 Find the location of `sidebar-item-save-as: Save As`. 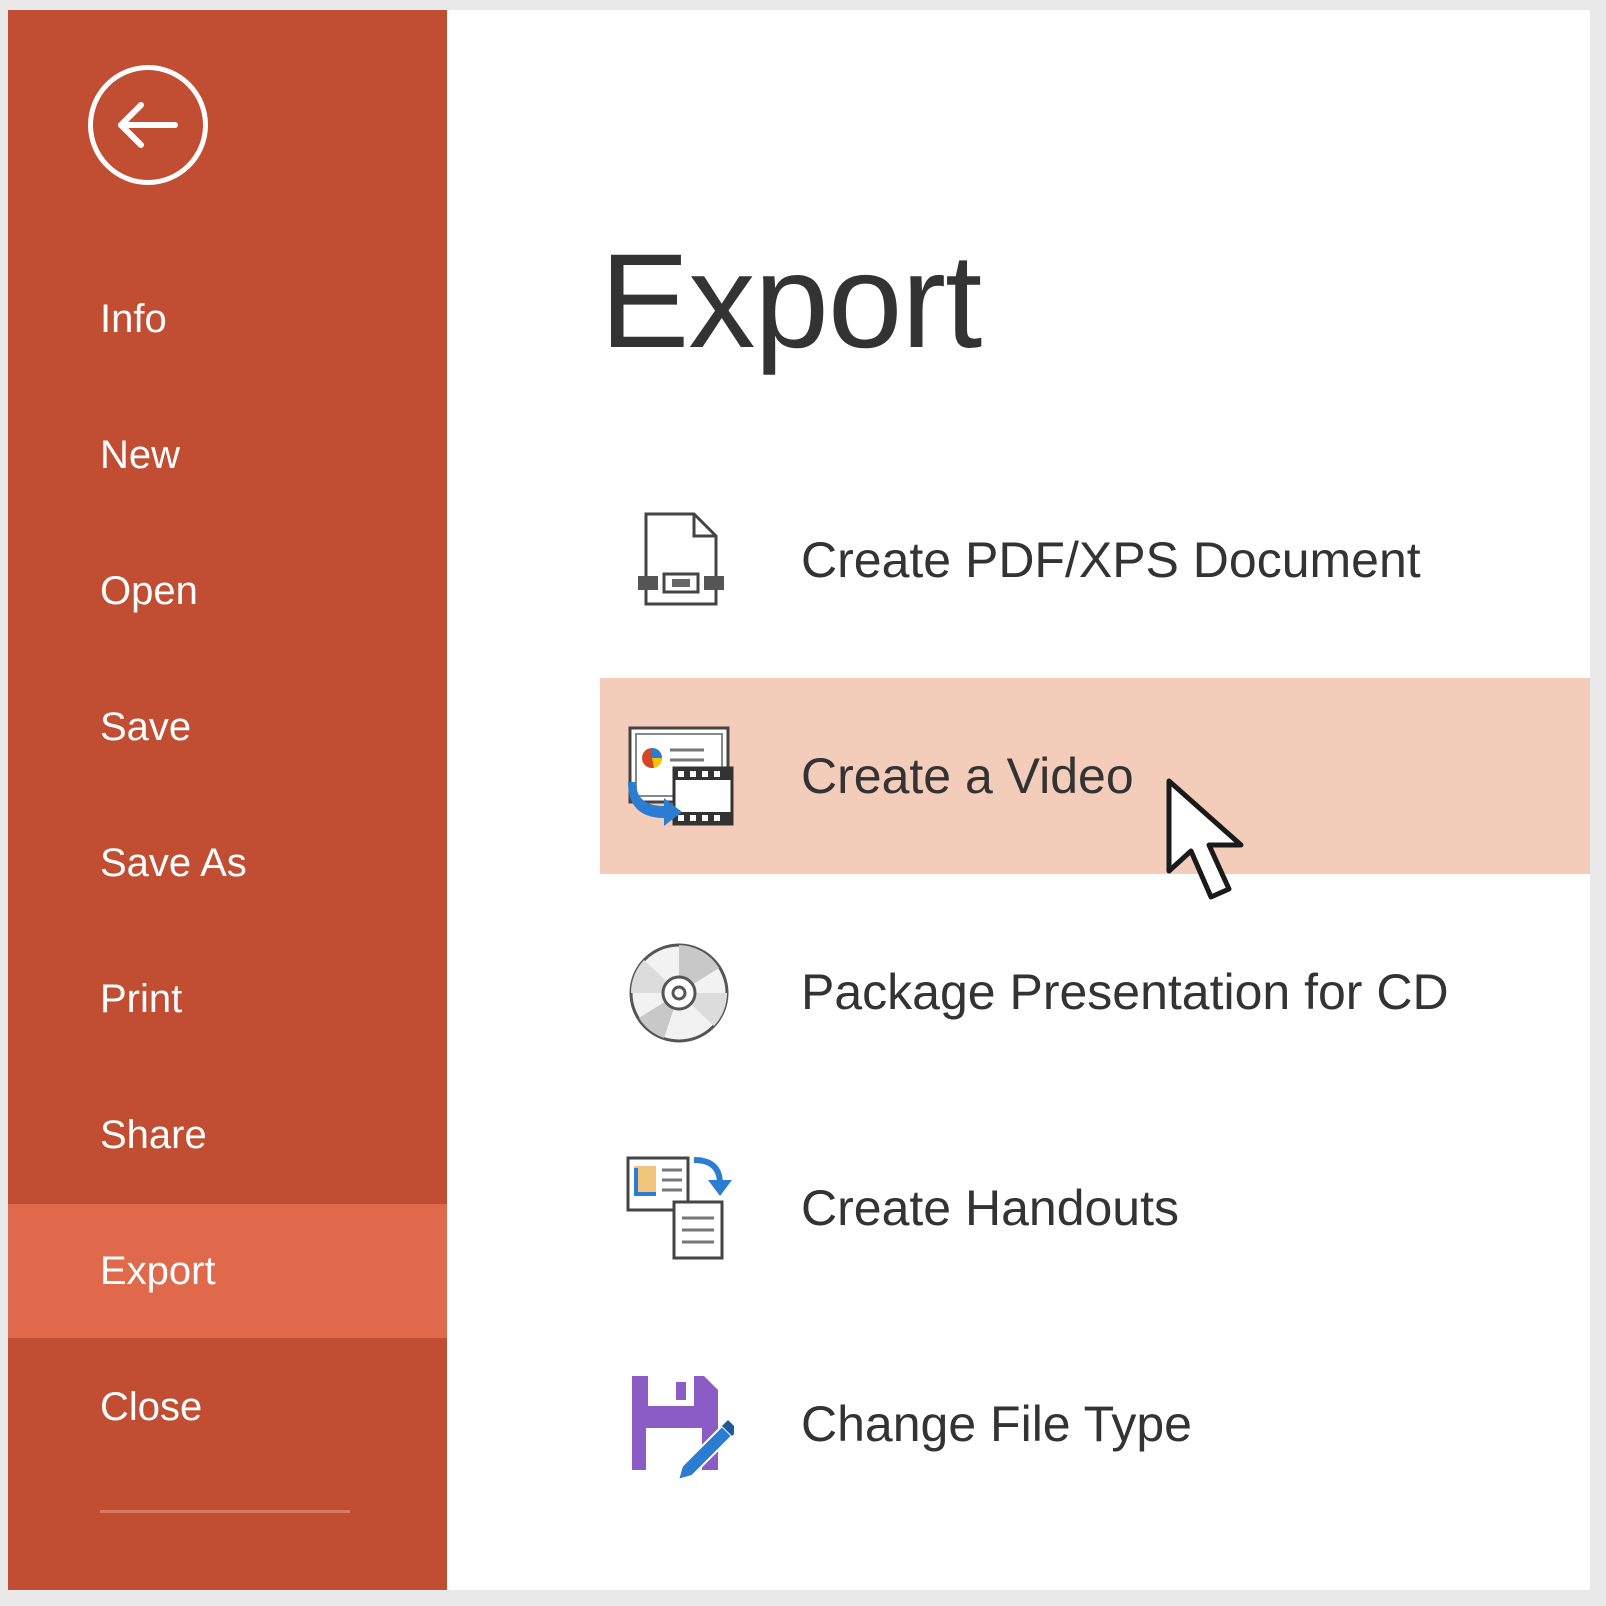

sidebar-item-save-as: Save As is located at coordinates (227, 863).